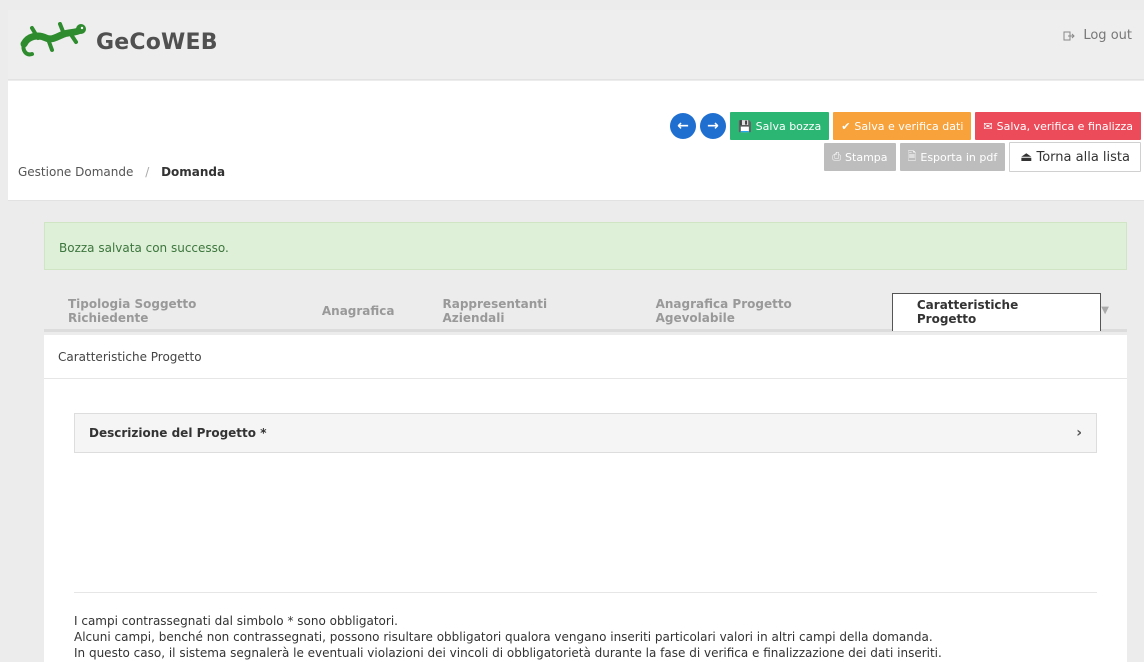 This screenshot has width=1144, height=662. Describe the element at coordinates (959, 157) in the screenshot. I see `export-pdf-label: Esporta in pdf` at that location.